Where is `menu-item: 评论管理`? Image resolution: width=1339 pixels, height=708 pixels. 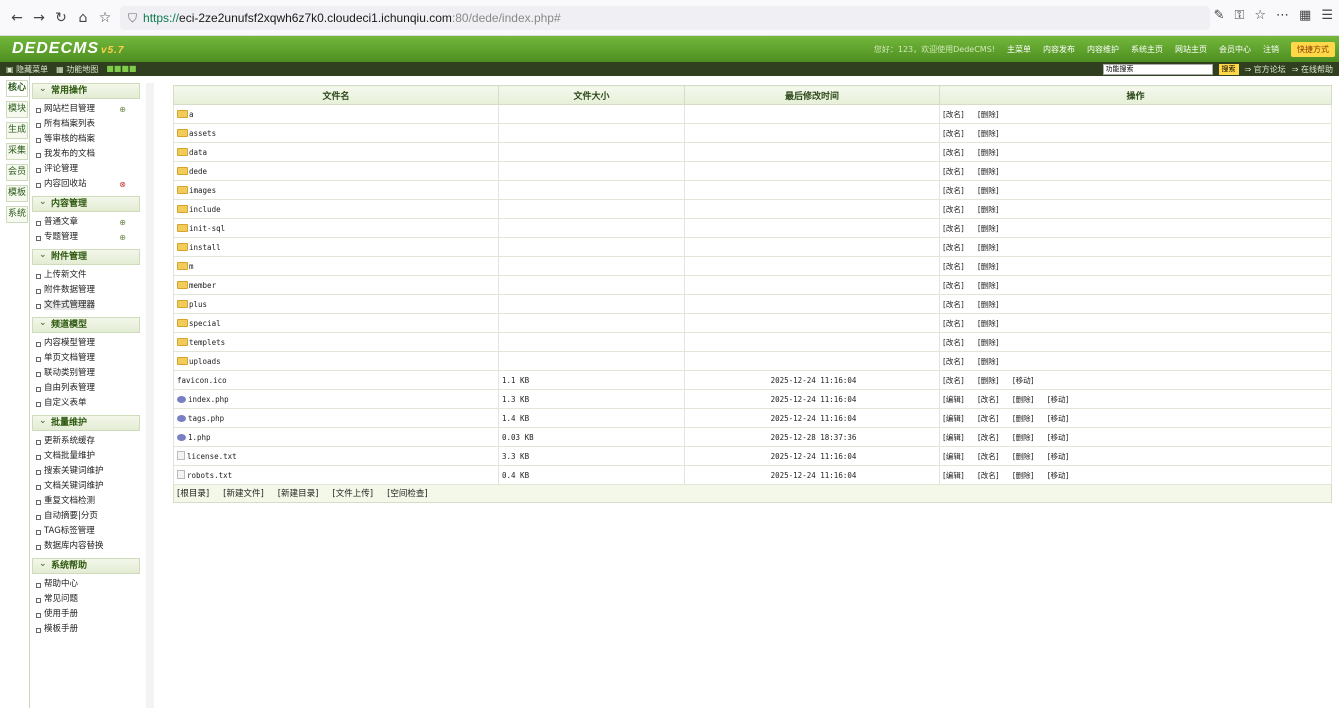 menu-item: 评论管理 is located at coordinates (86, 169).